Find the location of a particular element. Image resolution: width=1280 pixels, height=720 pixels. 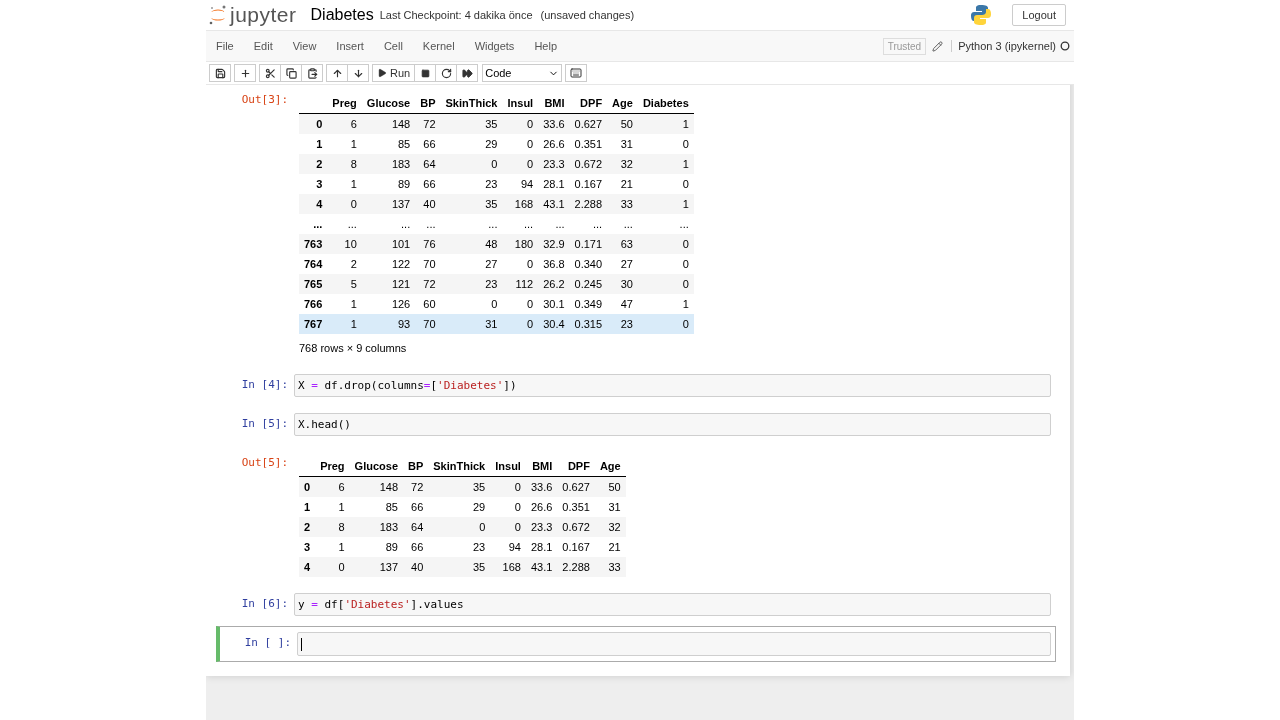

cell-type-select: Code is located at coordinates (522, 73).